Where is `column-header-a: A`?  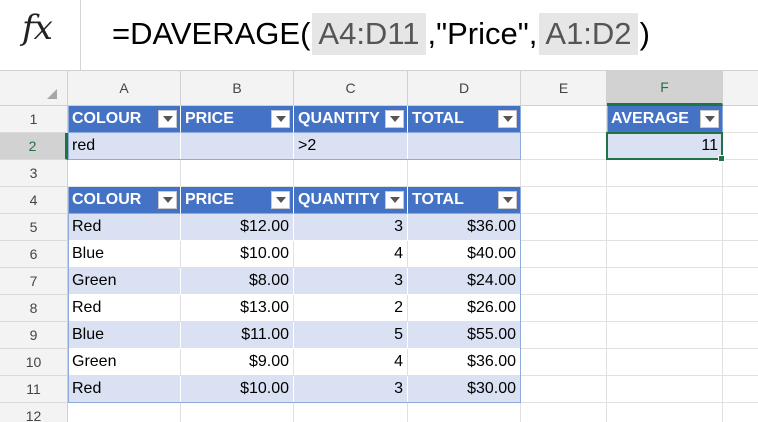
column-header-a: A is located at coordinates (124, 88).